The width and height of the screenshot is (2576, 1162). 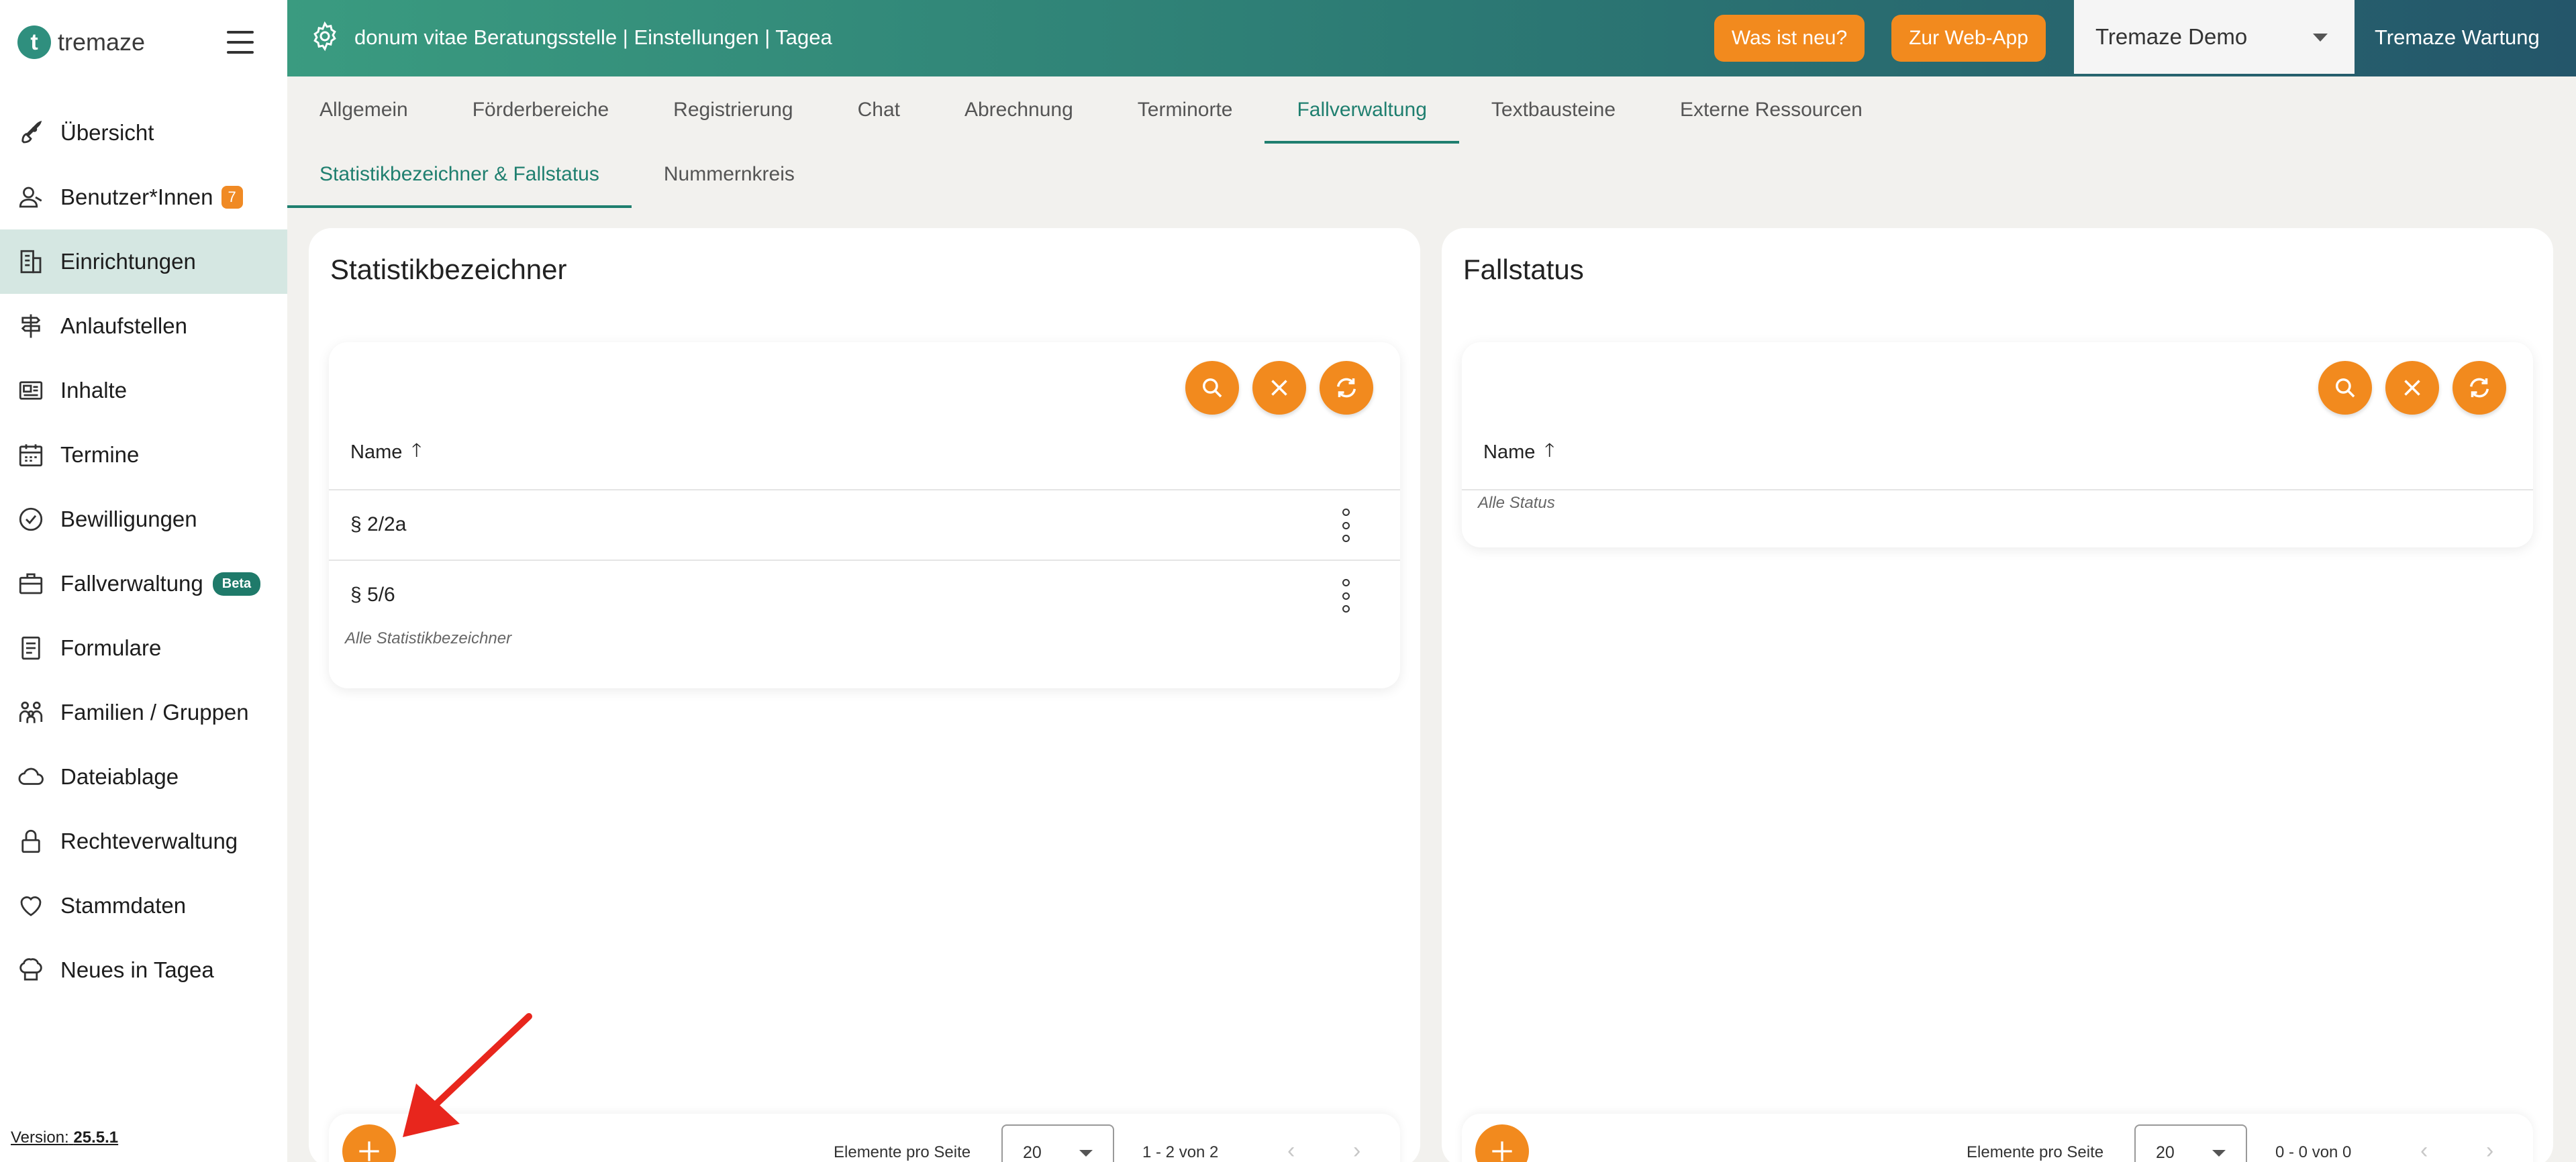 I want to click on tab-textbausteine: Textbausteine, so click(x=1553, y=110).